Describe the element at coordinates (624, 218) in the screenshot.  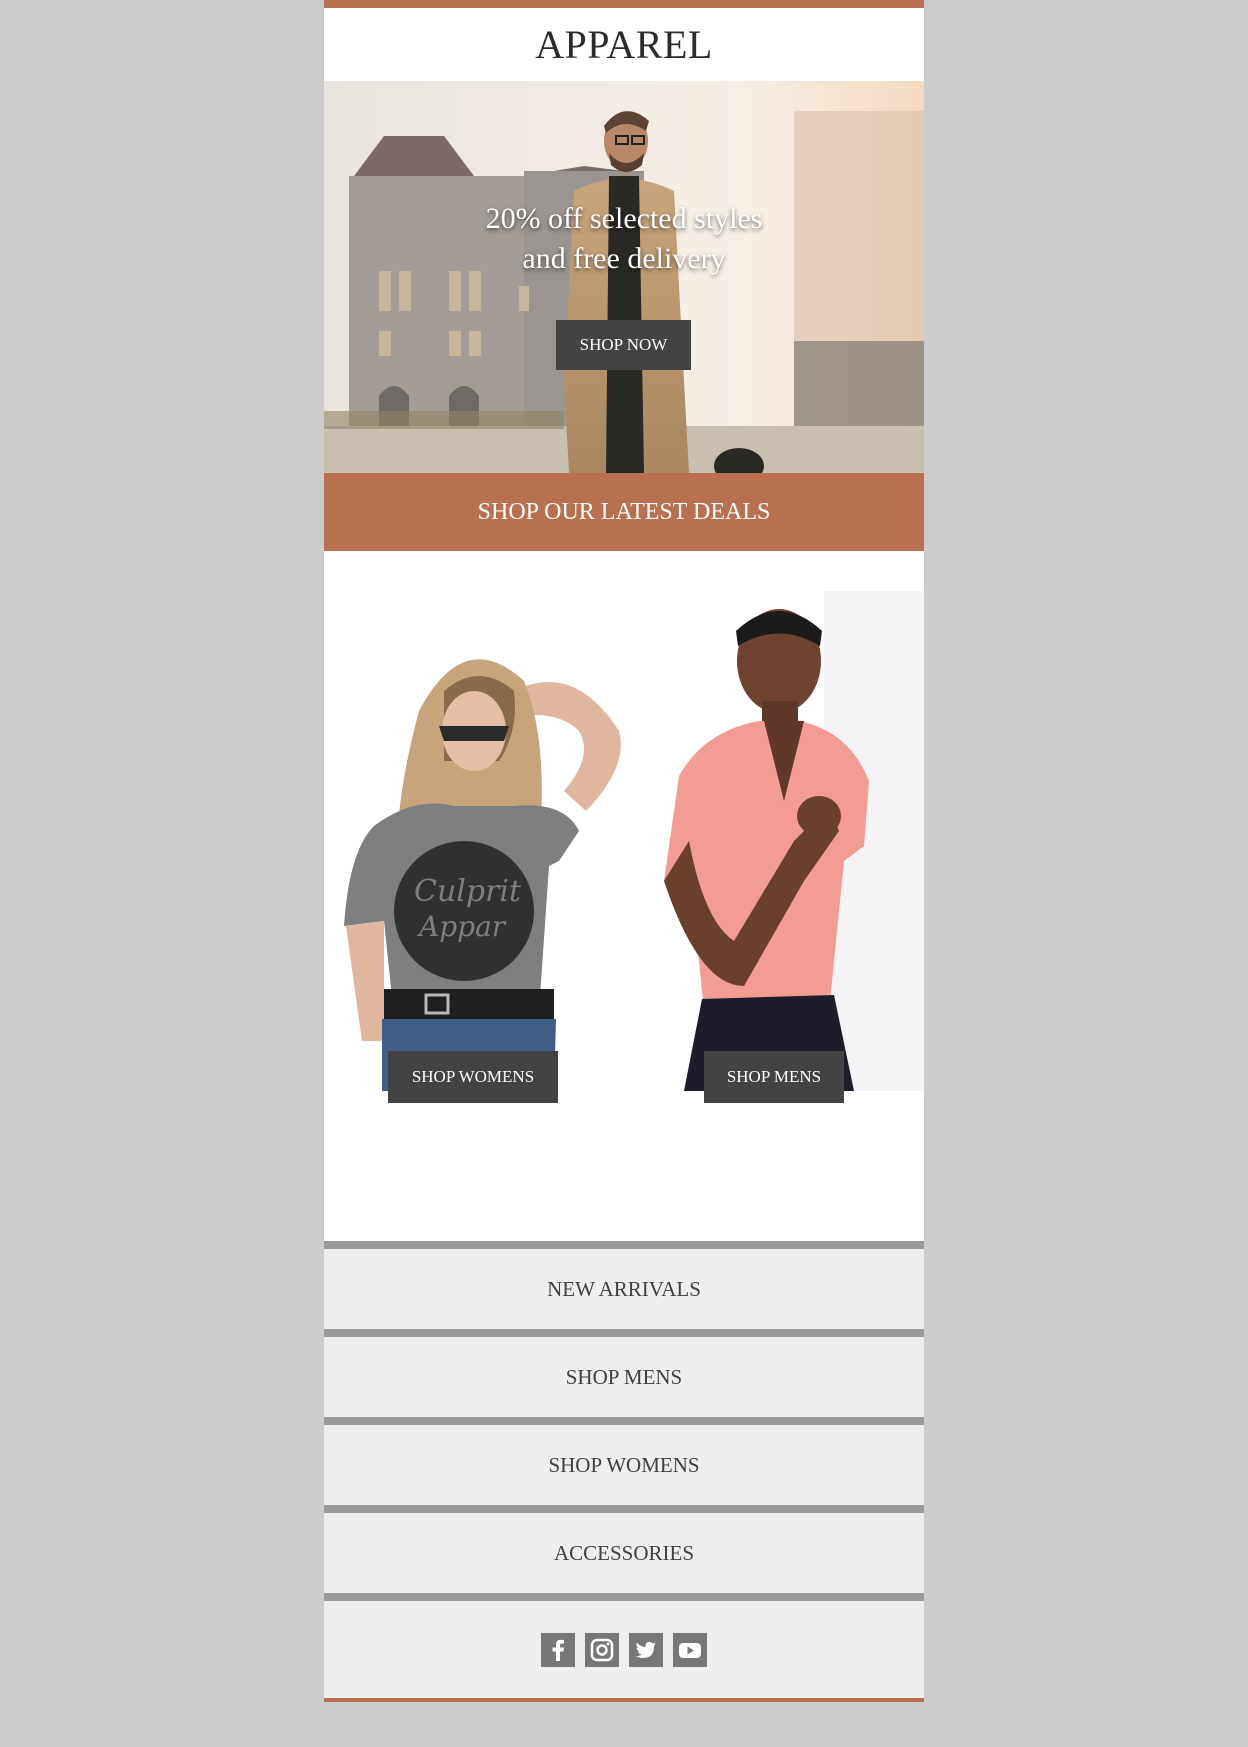
I see `hero-headline-line-1: 20% off selected styles` at that location.